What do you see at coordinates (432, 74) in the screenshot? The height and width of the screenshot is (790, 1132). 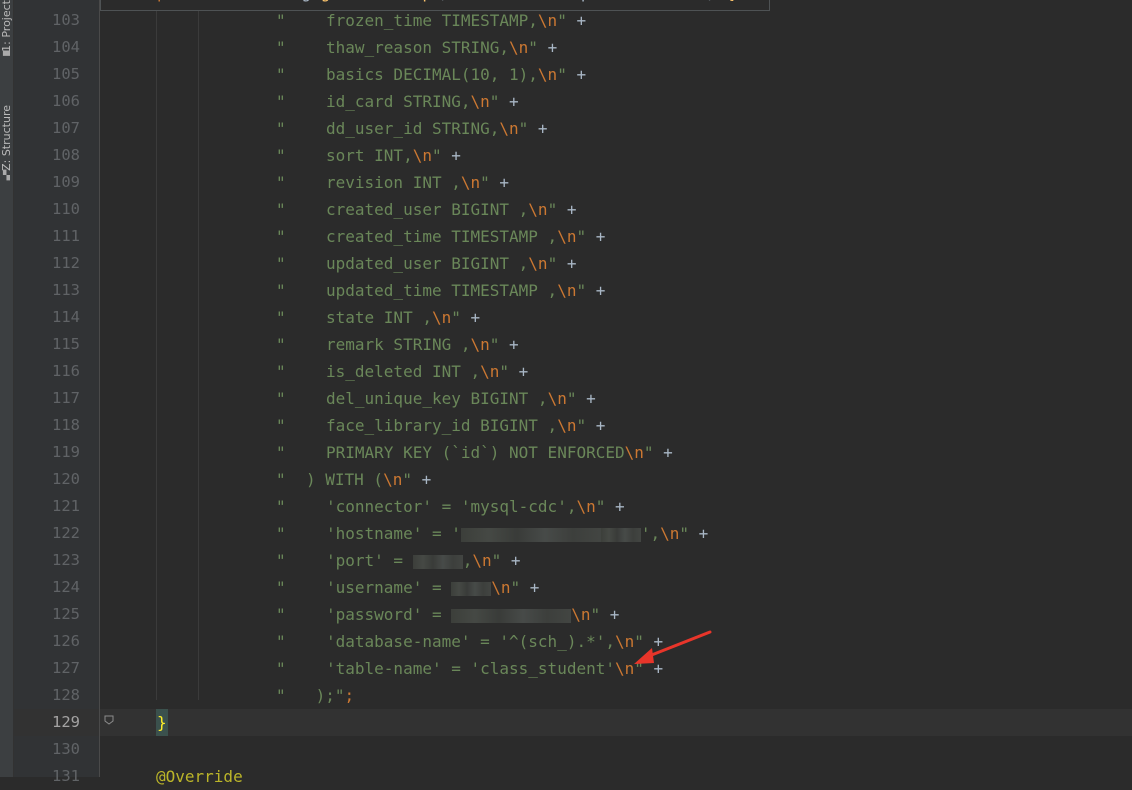 I see `string-content: basics DECIMAL(10, 1),` at bounding box center [432, 74].